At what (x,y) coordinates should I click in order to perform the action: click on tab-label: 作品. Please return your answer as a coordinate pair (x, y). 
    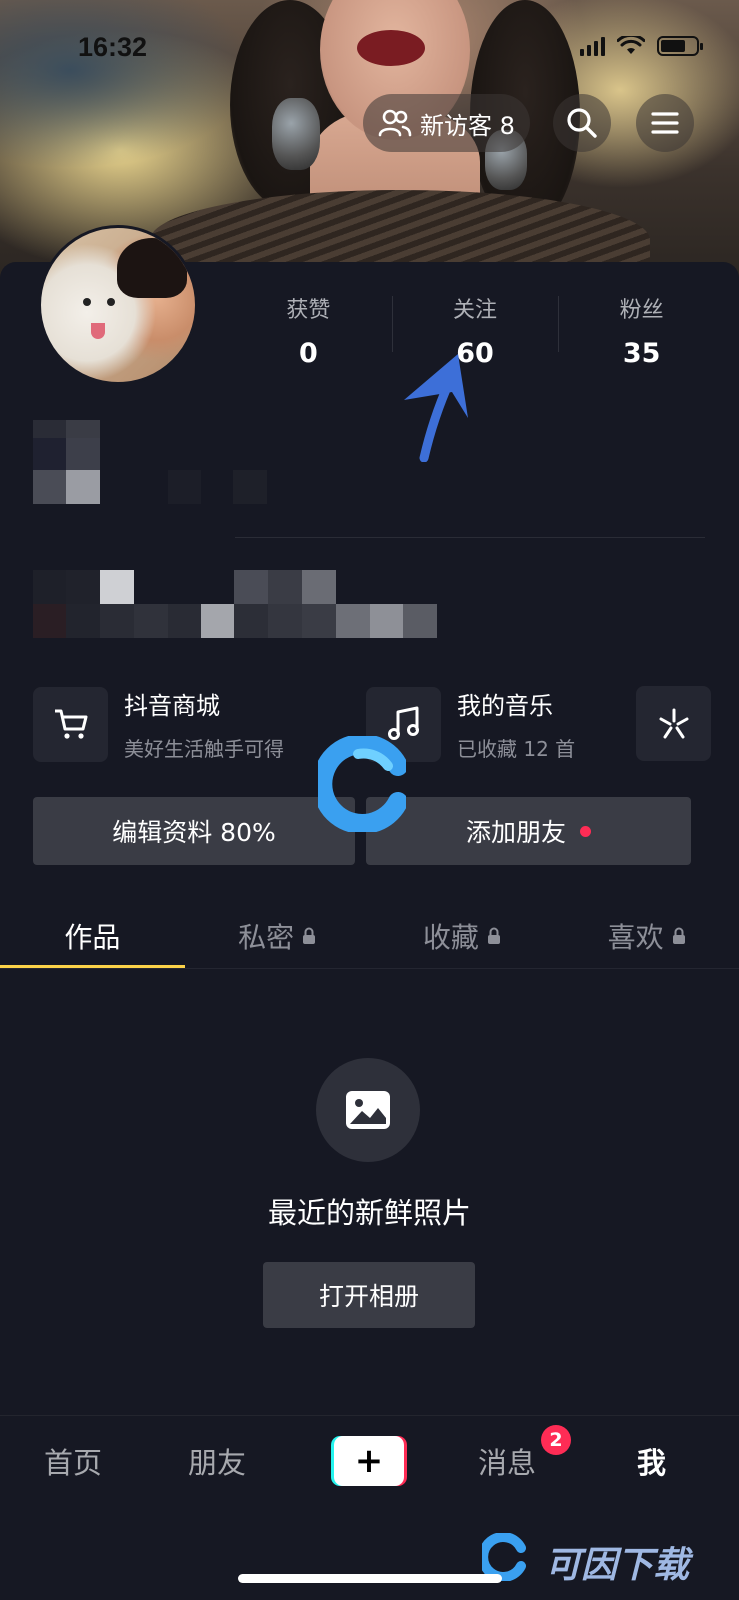
    Looking at the image, I should click on (92, 937).